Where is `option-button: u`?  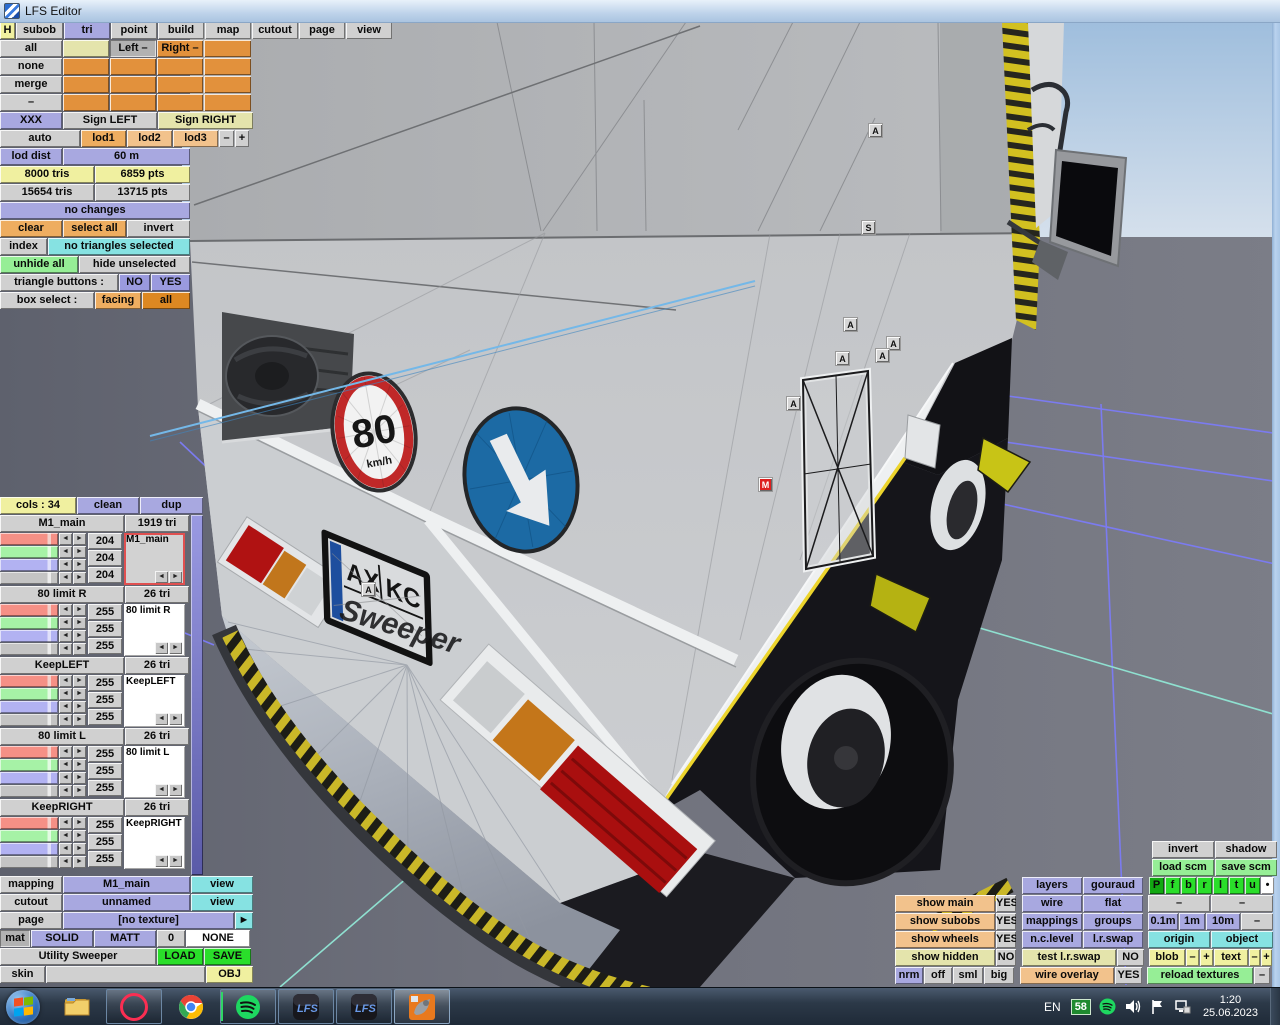
option-button: u is located at coordinates (1252, 885).